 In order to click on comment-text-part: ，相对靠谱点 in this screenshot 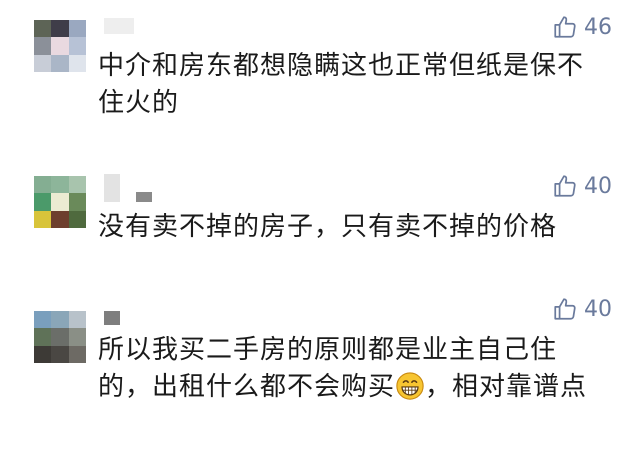, I will do `click(506, 387)`.